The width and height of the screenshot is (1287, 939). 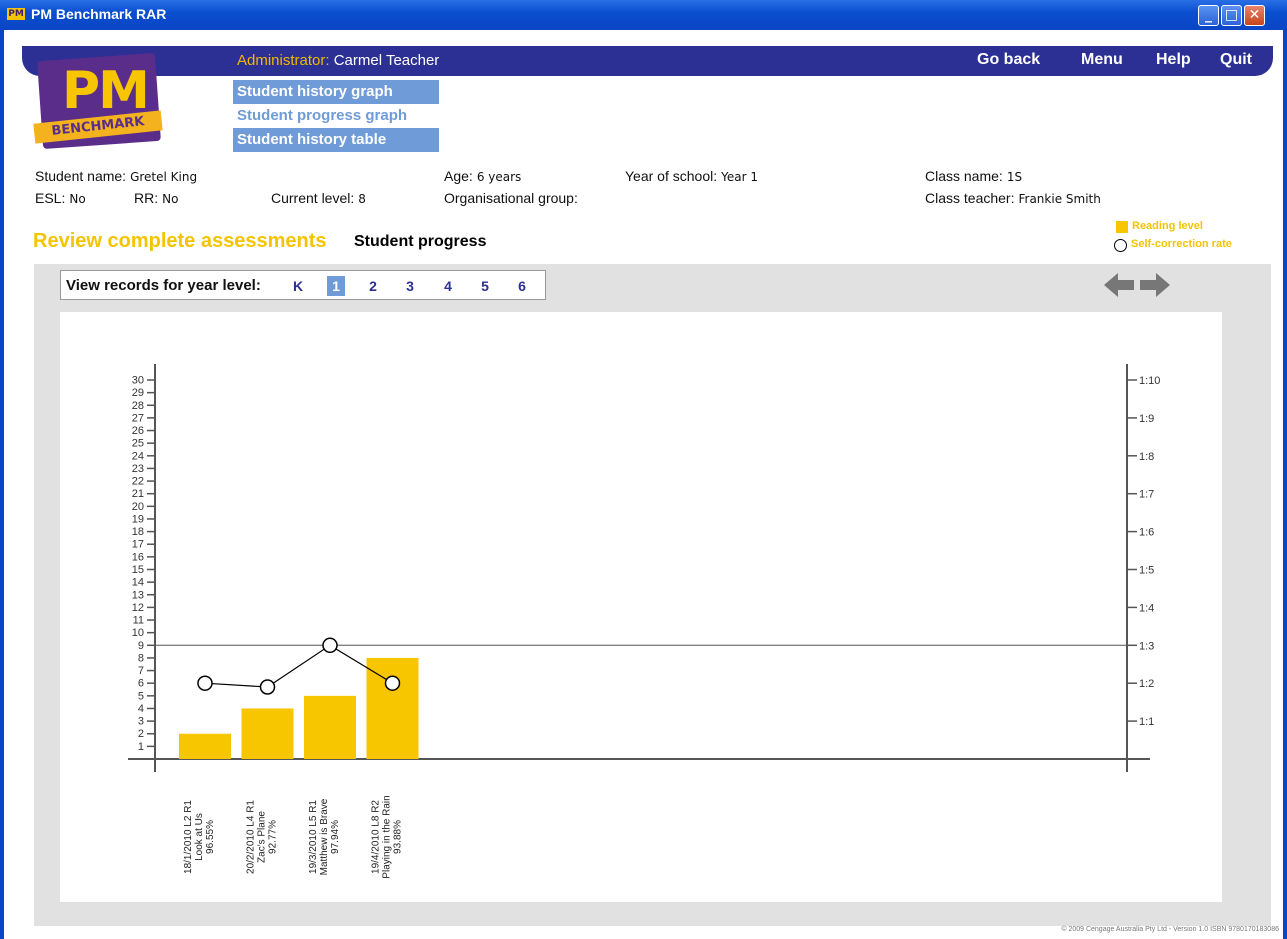 What do you see at coordinates (138, 621) in the screenshot?
I see `left-tick-label: 11` at bounding box center [138, 621].